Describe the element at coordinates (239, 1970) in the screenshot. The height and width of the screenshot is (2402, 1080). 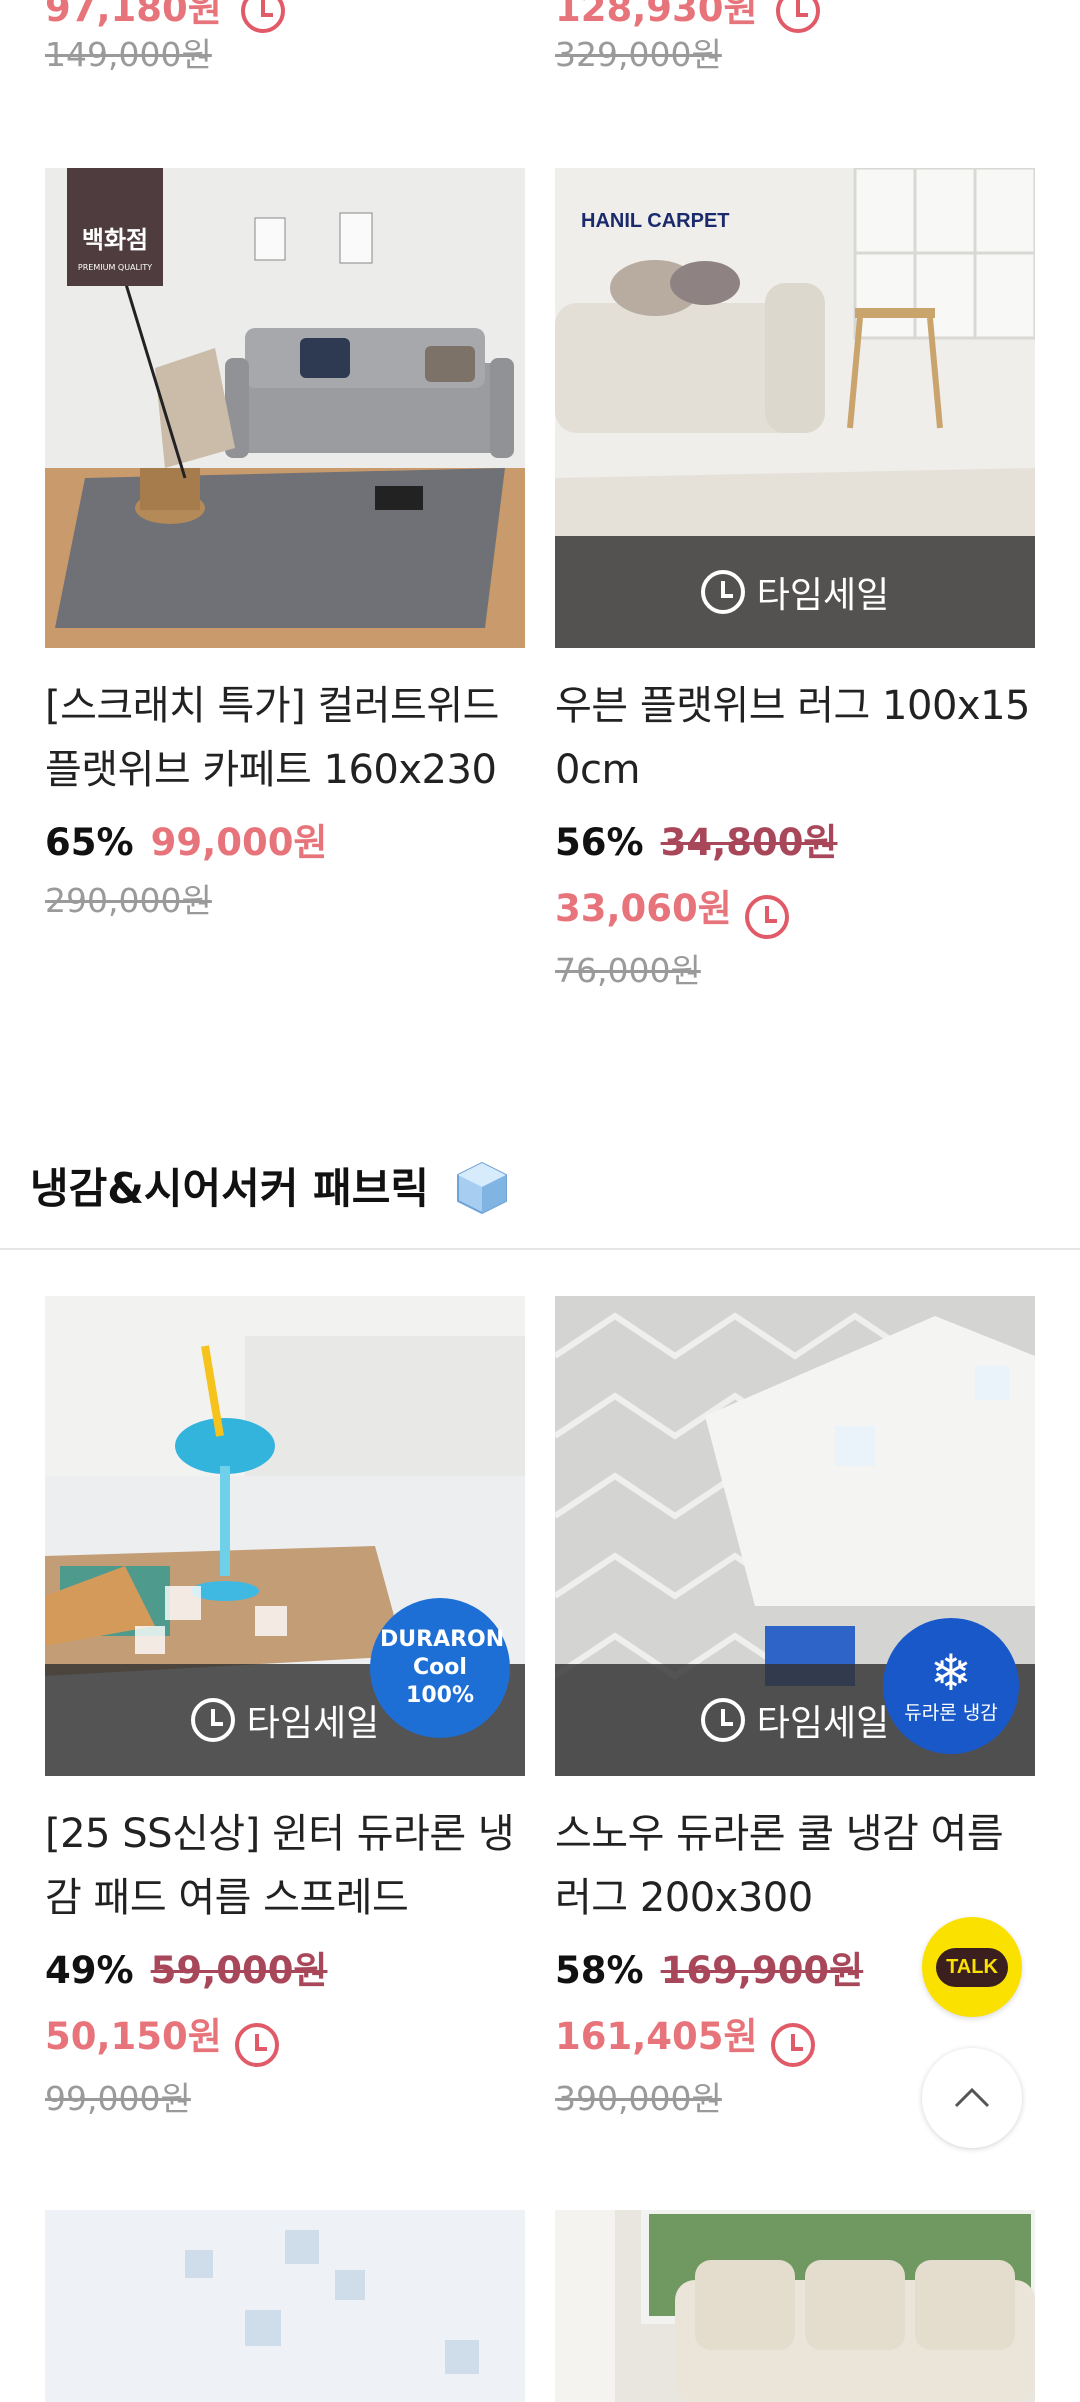
I see `list-price: 59,000원` at that location.